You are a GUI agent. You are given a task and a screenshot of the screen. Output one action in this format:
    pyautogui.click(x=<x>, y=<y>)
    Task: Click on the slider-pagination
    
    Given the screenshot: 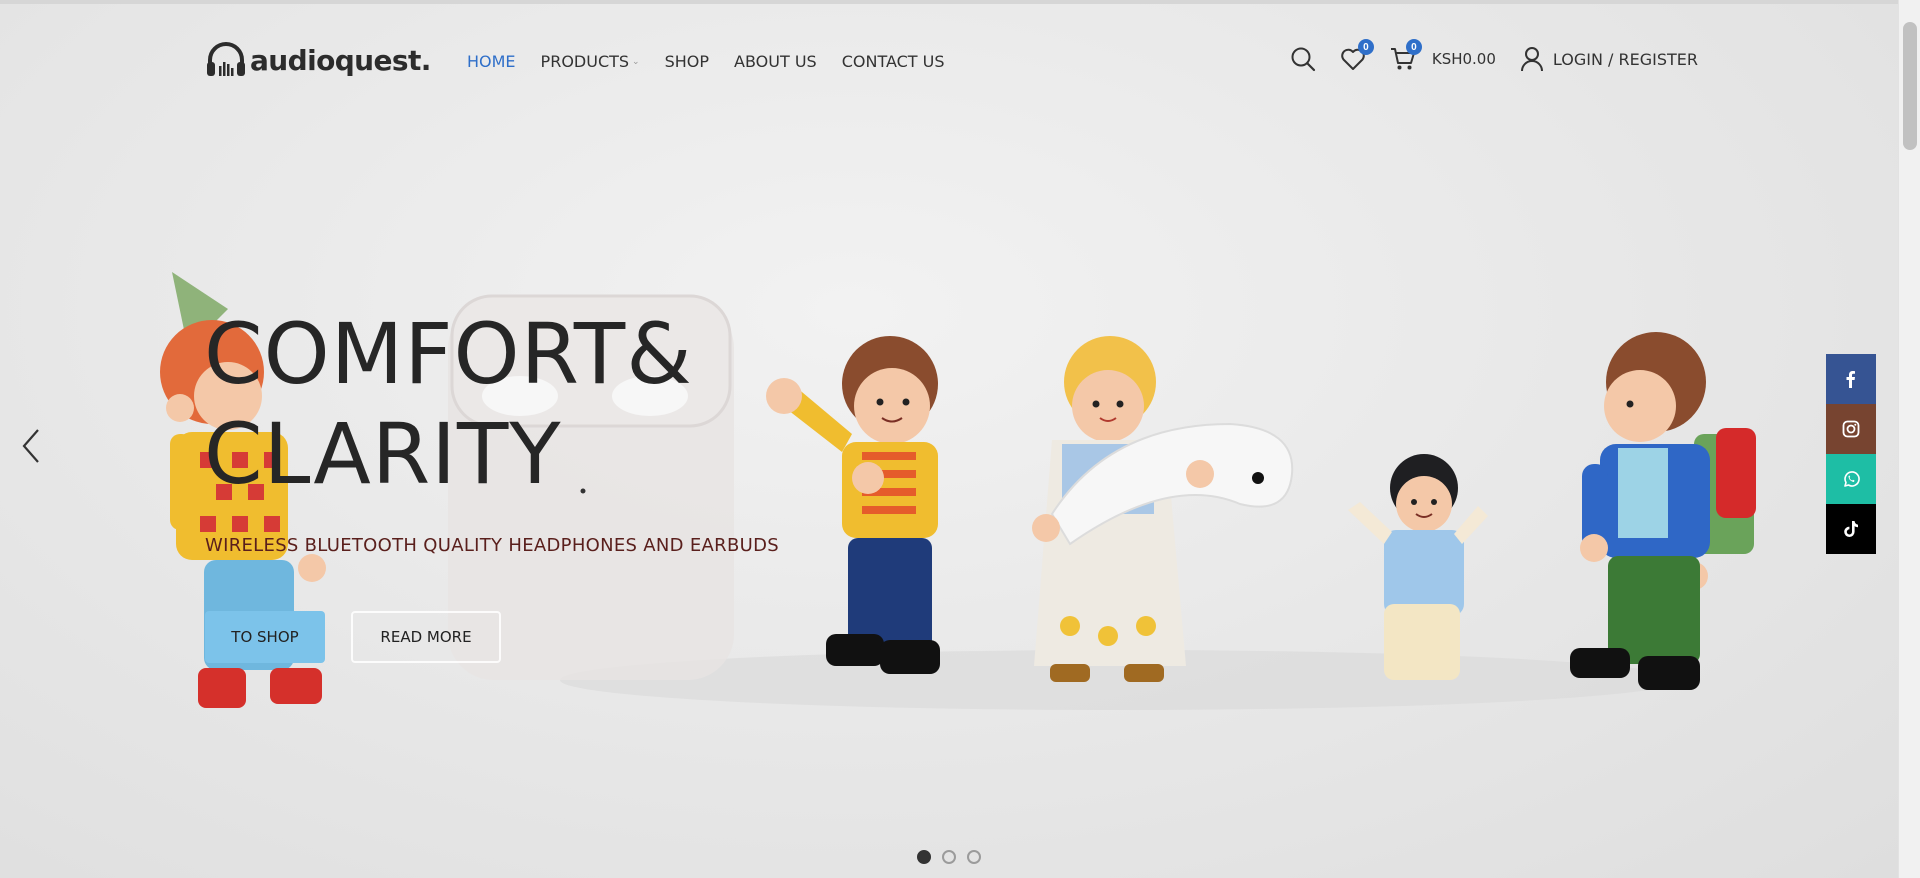 What is the action you would take?
    pyautogui.click(x=949, y=857)
    